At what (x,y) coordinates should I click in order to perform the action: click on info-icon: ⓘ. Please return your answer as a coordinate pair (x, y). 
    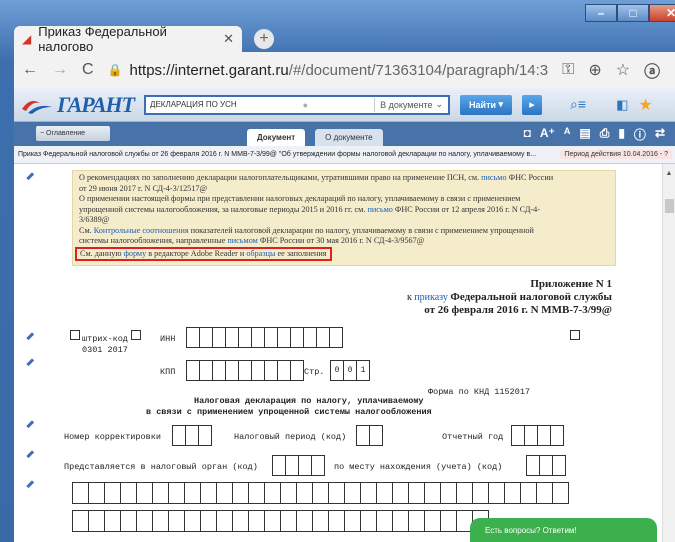
    Looking at the image, I should click on (640, 134).